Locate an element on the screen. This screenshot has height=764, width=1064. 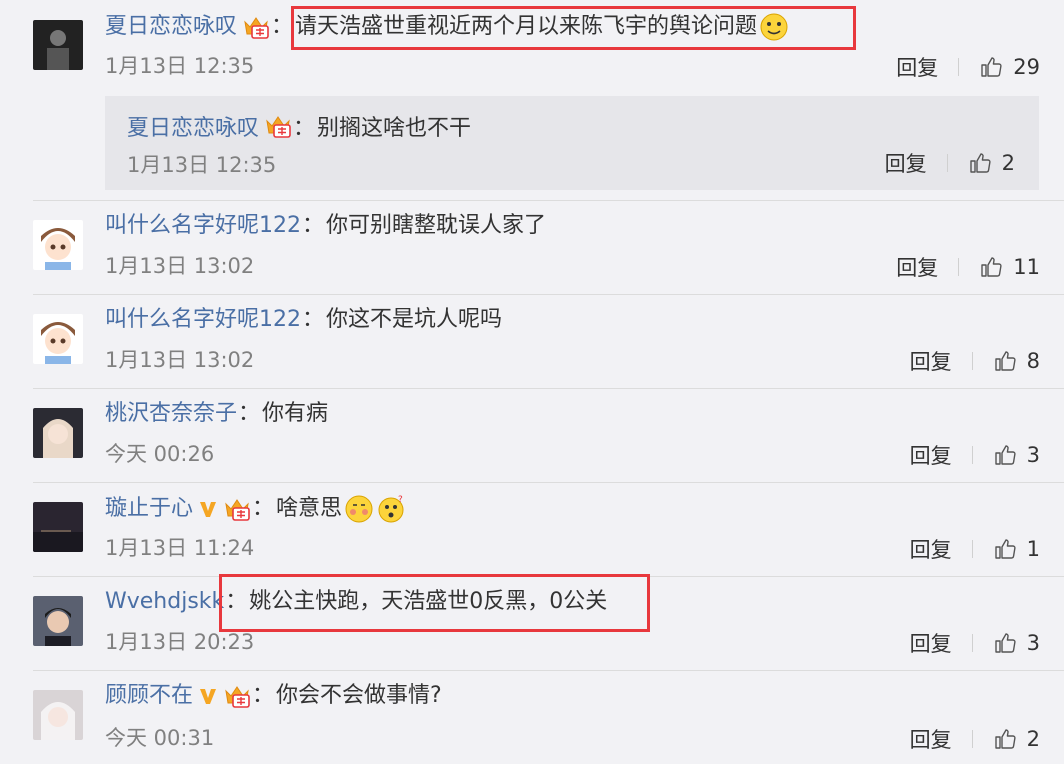
like-count: 8 is located at coordinates (1033, 361).